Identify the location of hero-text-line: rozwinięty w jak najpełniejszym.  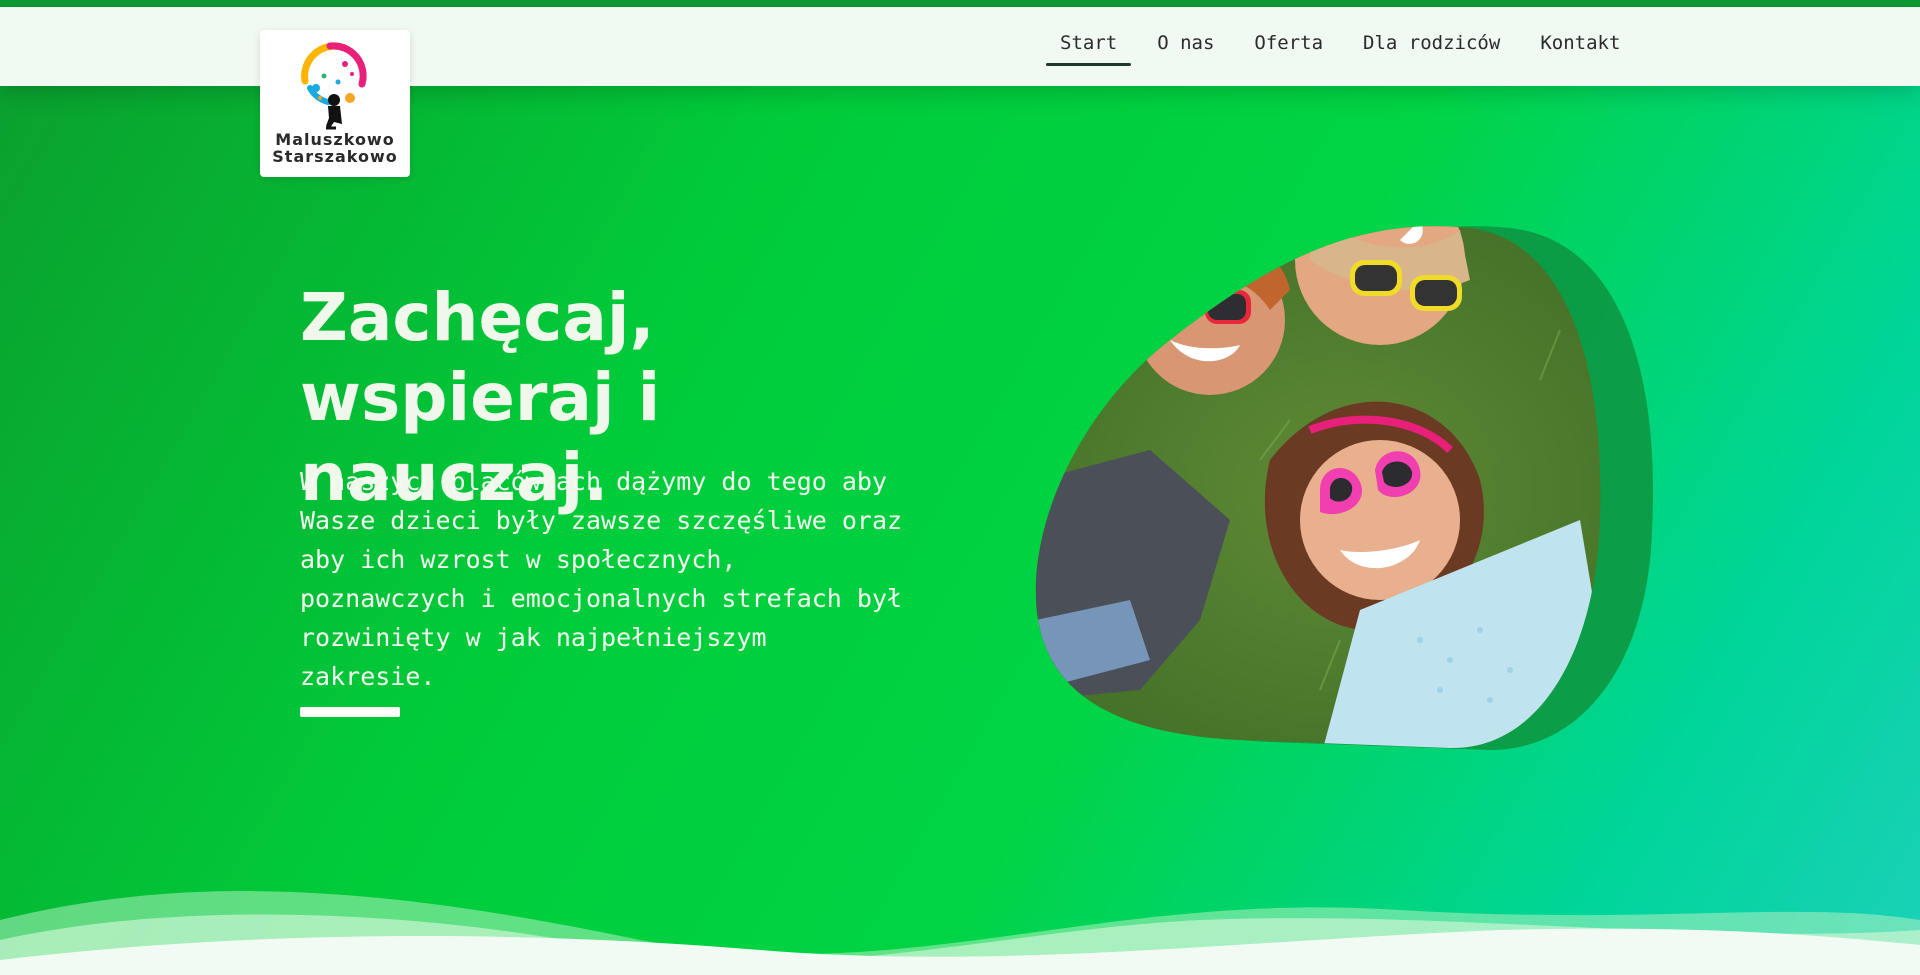
(533, 637).